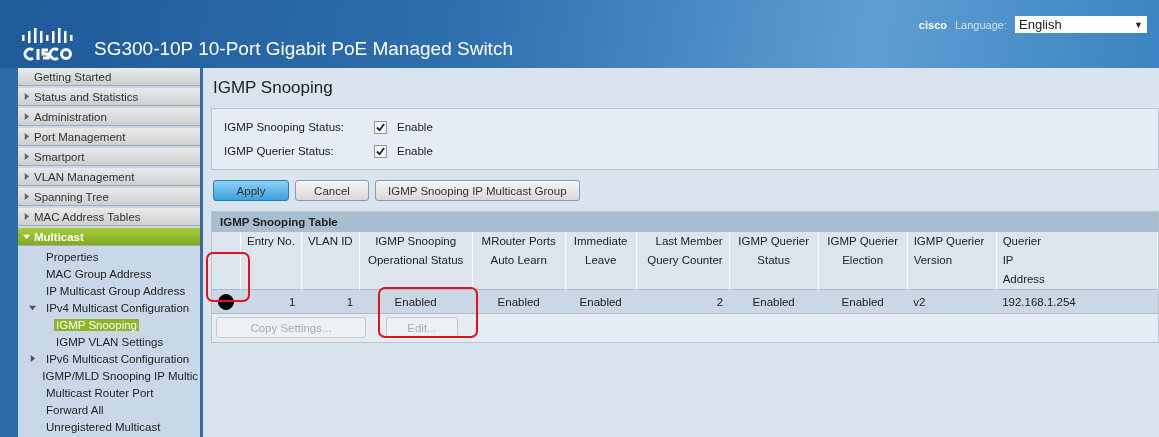 This screenshot has height=437, width=1159. I want to click on nav-link: IPv4 Multicast Configuration, so click(118, 307).